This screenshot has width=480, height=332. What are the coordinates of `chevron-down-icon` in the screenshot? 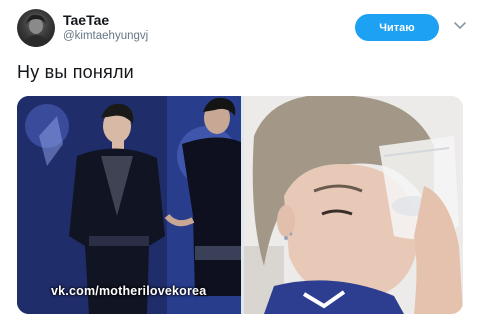 It's located at (460, 26).